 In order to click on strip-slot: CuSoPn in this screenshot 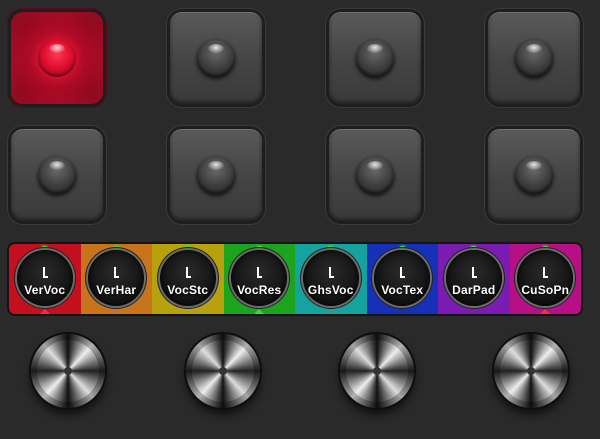, I will do `click(545, 279)`.